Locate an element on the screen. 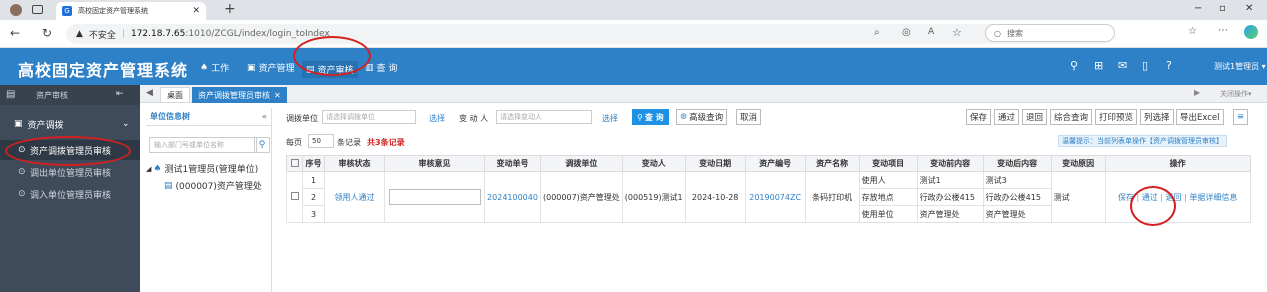  browser-tab-bar: G 高校固定资产管理系统 ✕ + − ▫ ✕ is located at coordinates (633, 10).